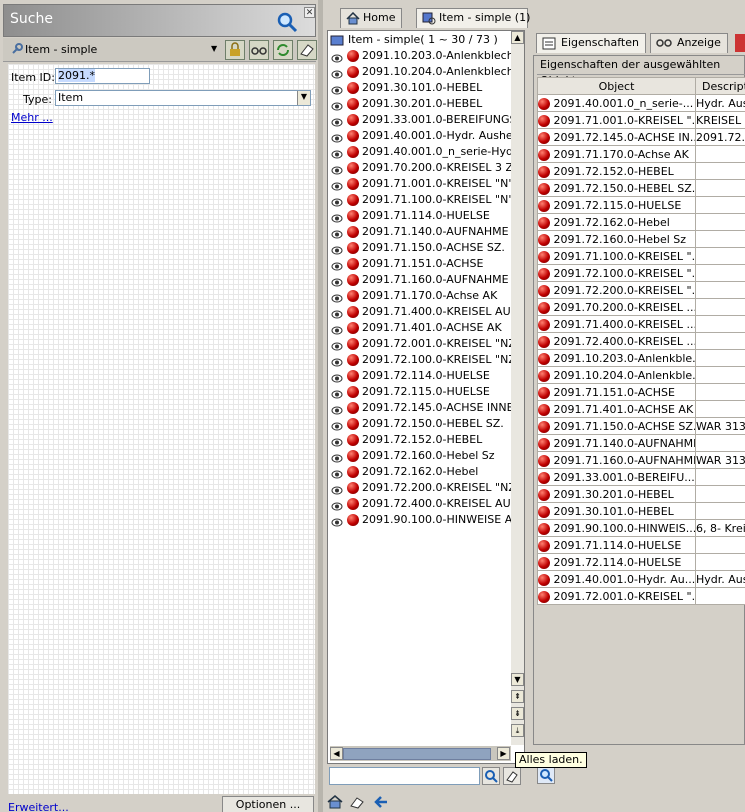  What do you see at coordinates (183, 98) in the screenshot?
I see `type-select: Item ▼` at bounding box center [183, 98].